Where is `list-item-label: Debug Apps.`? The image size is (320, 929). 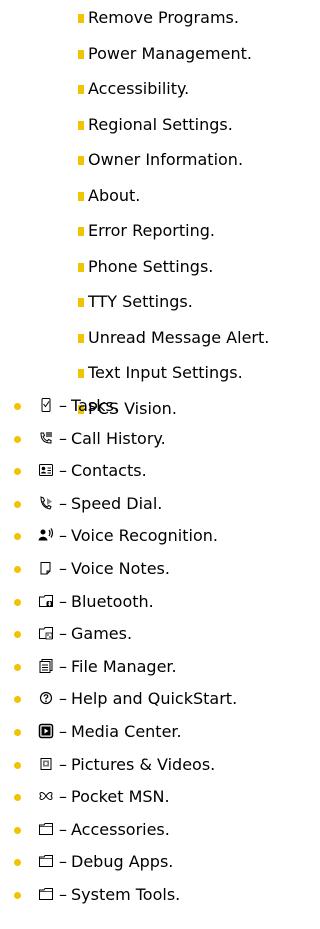 list-item-label: Debug Apps. is located at coordinates (122, 862).